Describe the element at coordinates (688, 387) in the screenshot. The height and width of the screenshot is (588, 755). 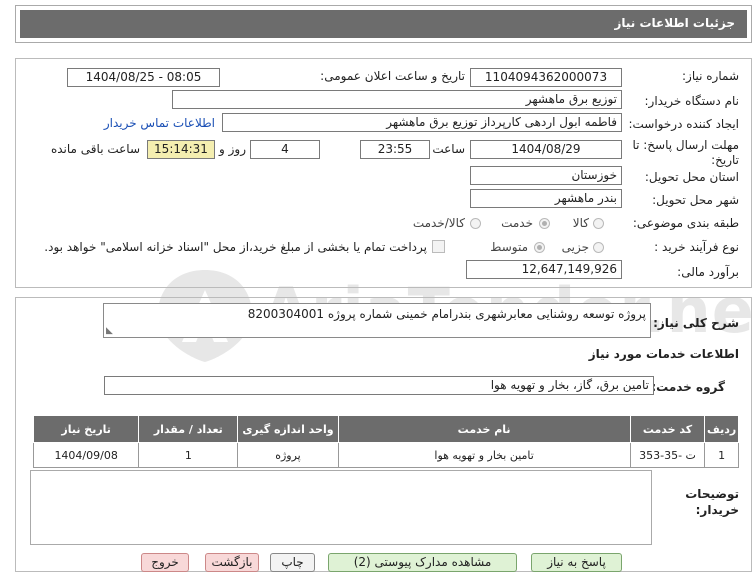
I see `service-group-label: گروه خدمت:` at that location.